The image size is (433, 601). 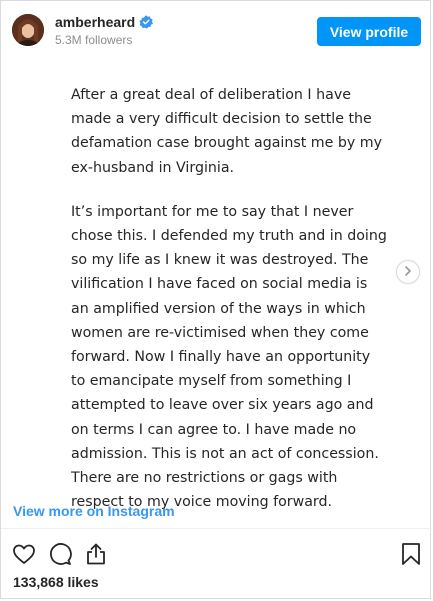 I want to click on like-count: 133,868 likes, so click(x=56, y=582).